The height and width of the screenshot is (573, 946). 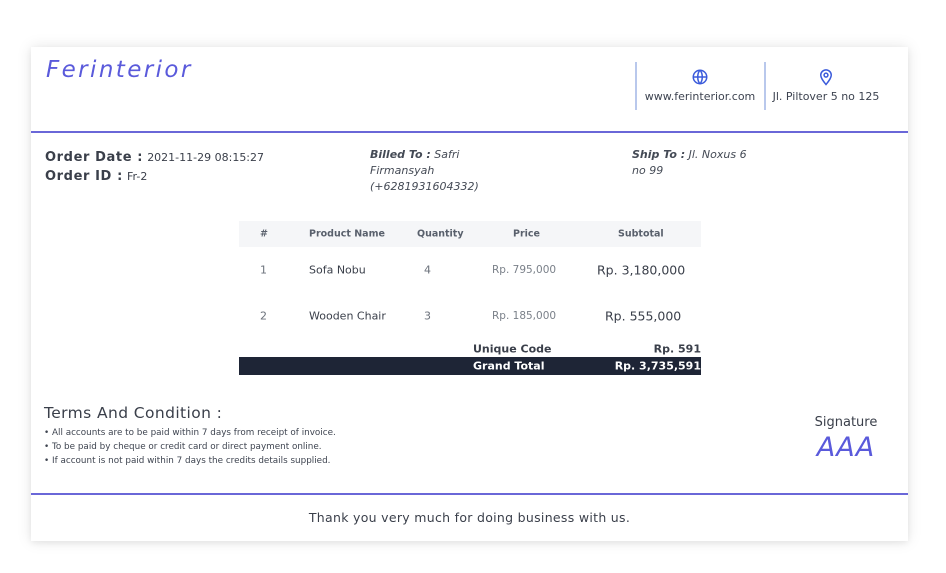 What do you see at coordinates (648, 170) in the screenshot?
I see `ship-to-address-line2: no 99` at bounding box center [648, 170].